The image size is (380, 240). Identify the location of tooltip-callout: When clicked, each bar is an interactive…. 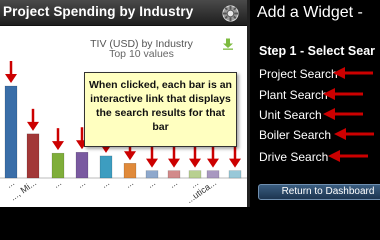
(160, 109).